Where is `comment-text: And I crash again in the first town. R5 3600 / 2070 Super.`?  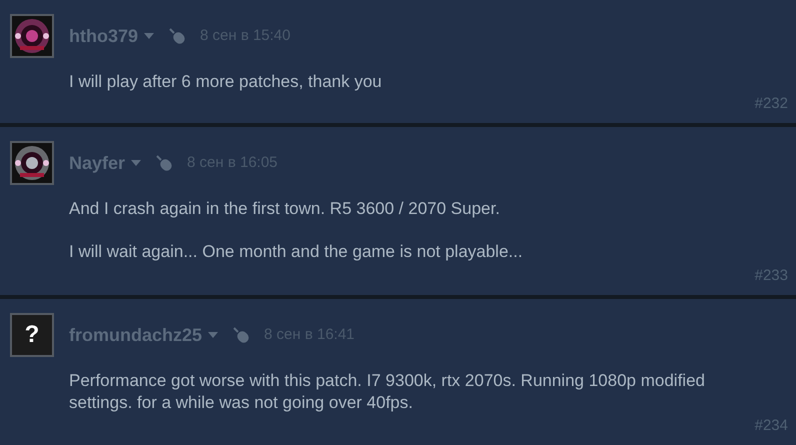 comment-text: And I crash again in the first town. R5 3600 / 2070 Super. is located at coordinates (285, 209).